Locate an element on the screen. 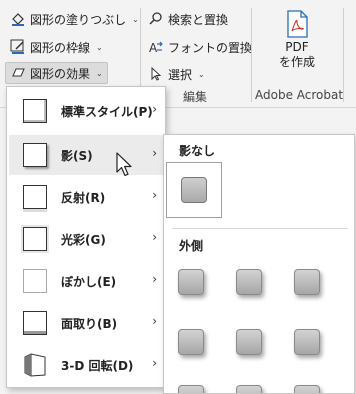 This screenshot has height=394, width=356. glow-icon is located at coordinates (35, 239).